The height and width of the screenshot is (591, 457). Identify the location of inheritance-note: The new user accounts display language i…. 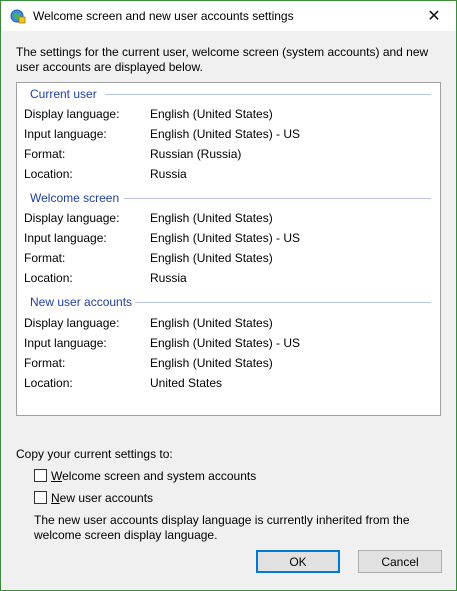
(222, 527).